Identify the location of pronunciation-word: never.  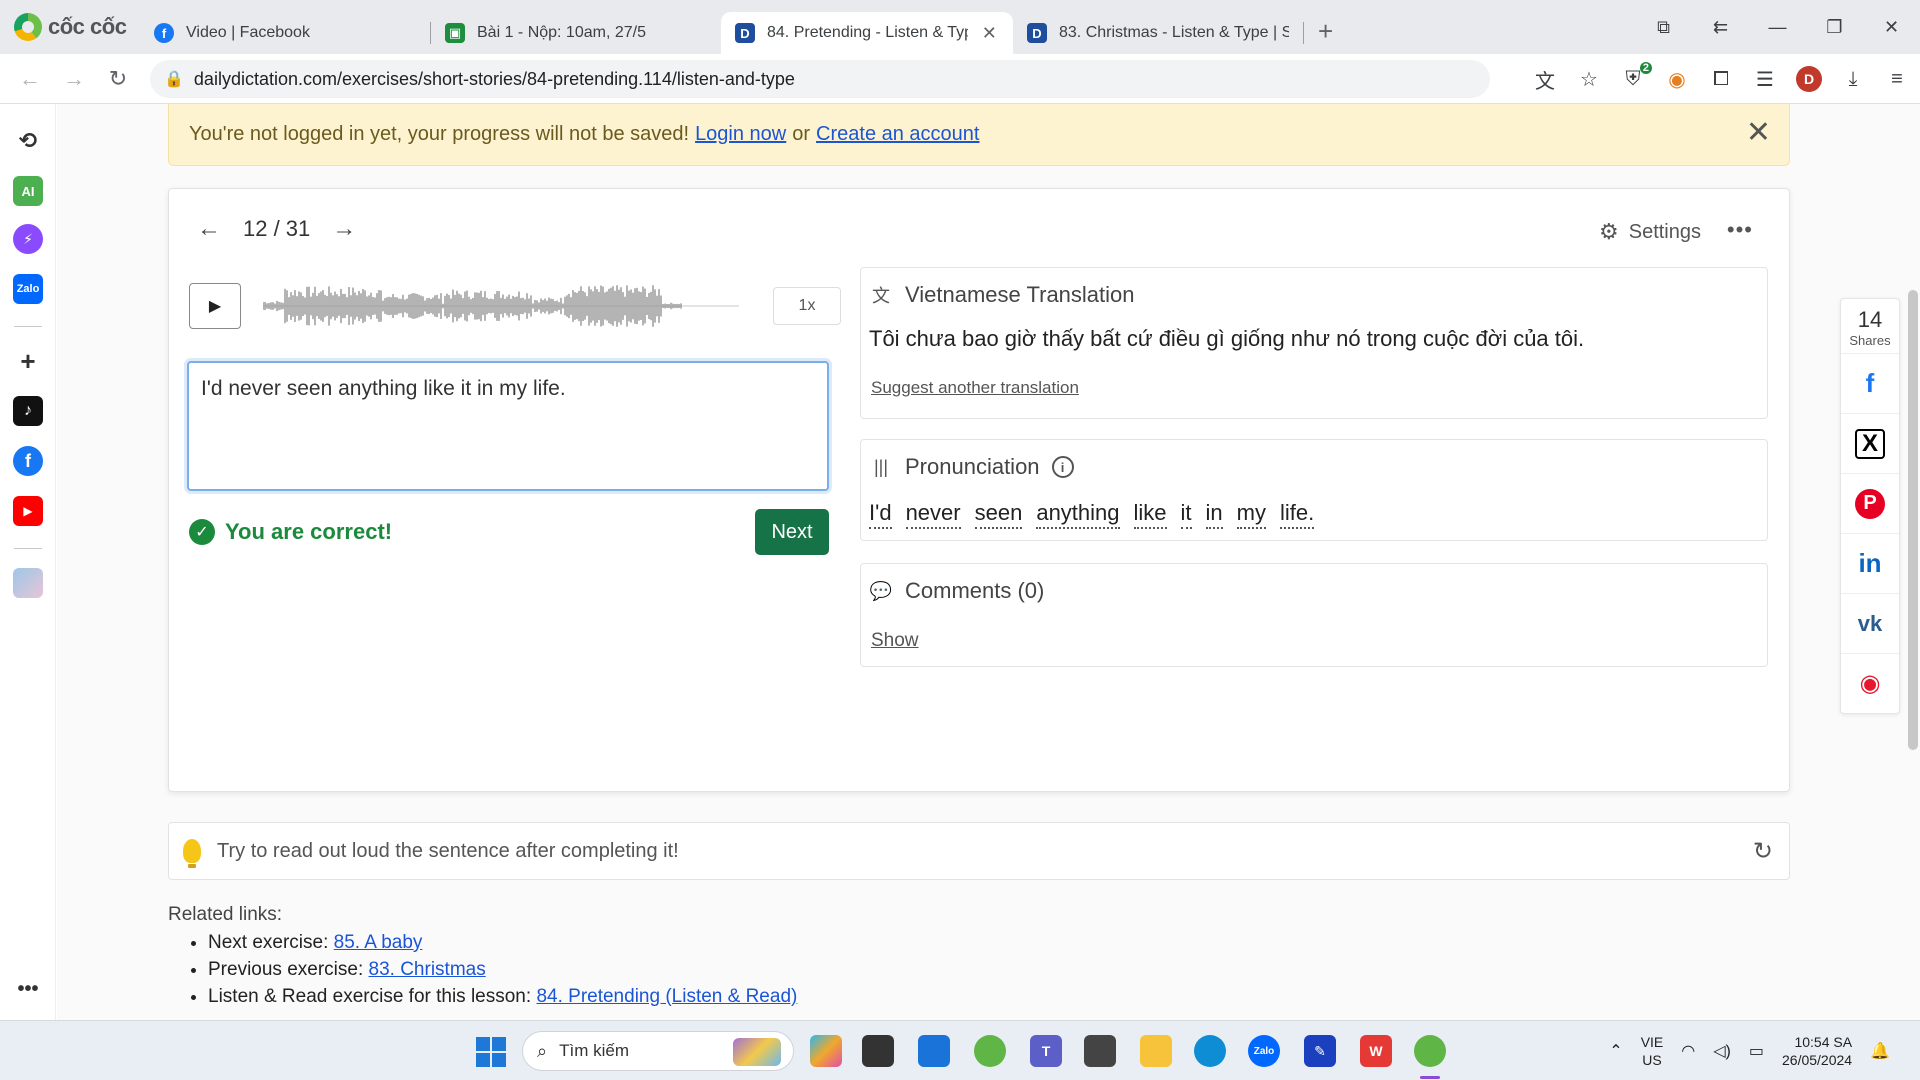
(933, 514).